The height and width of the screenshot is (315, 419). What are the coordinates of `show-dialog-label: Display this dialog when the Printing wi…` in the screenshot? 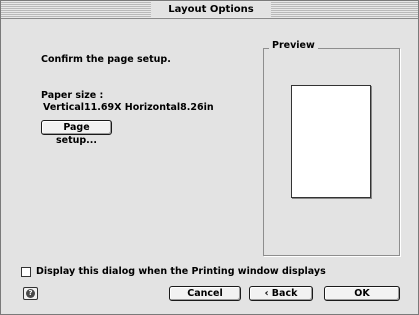 It's located at (181, 271).